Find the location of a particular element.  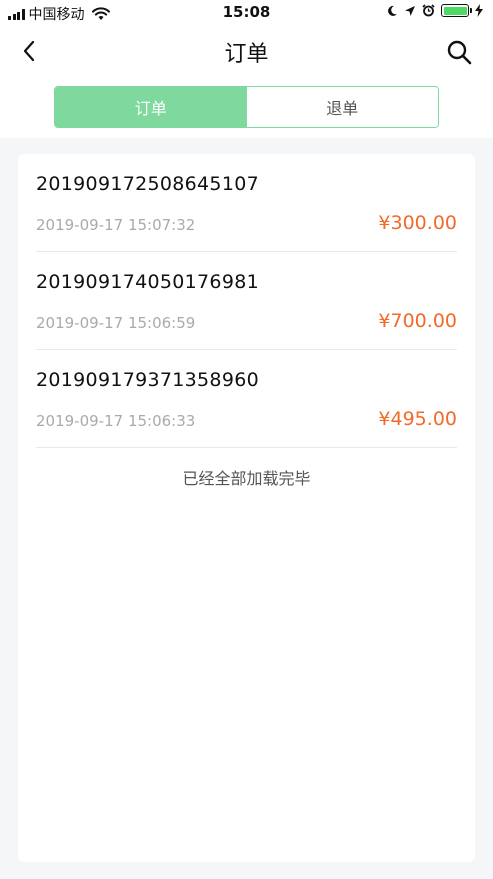

search-icon is located at coordinates (459, 52).